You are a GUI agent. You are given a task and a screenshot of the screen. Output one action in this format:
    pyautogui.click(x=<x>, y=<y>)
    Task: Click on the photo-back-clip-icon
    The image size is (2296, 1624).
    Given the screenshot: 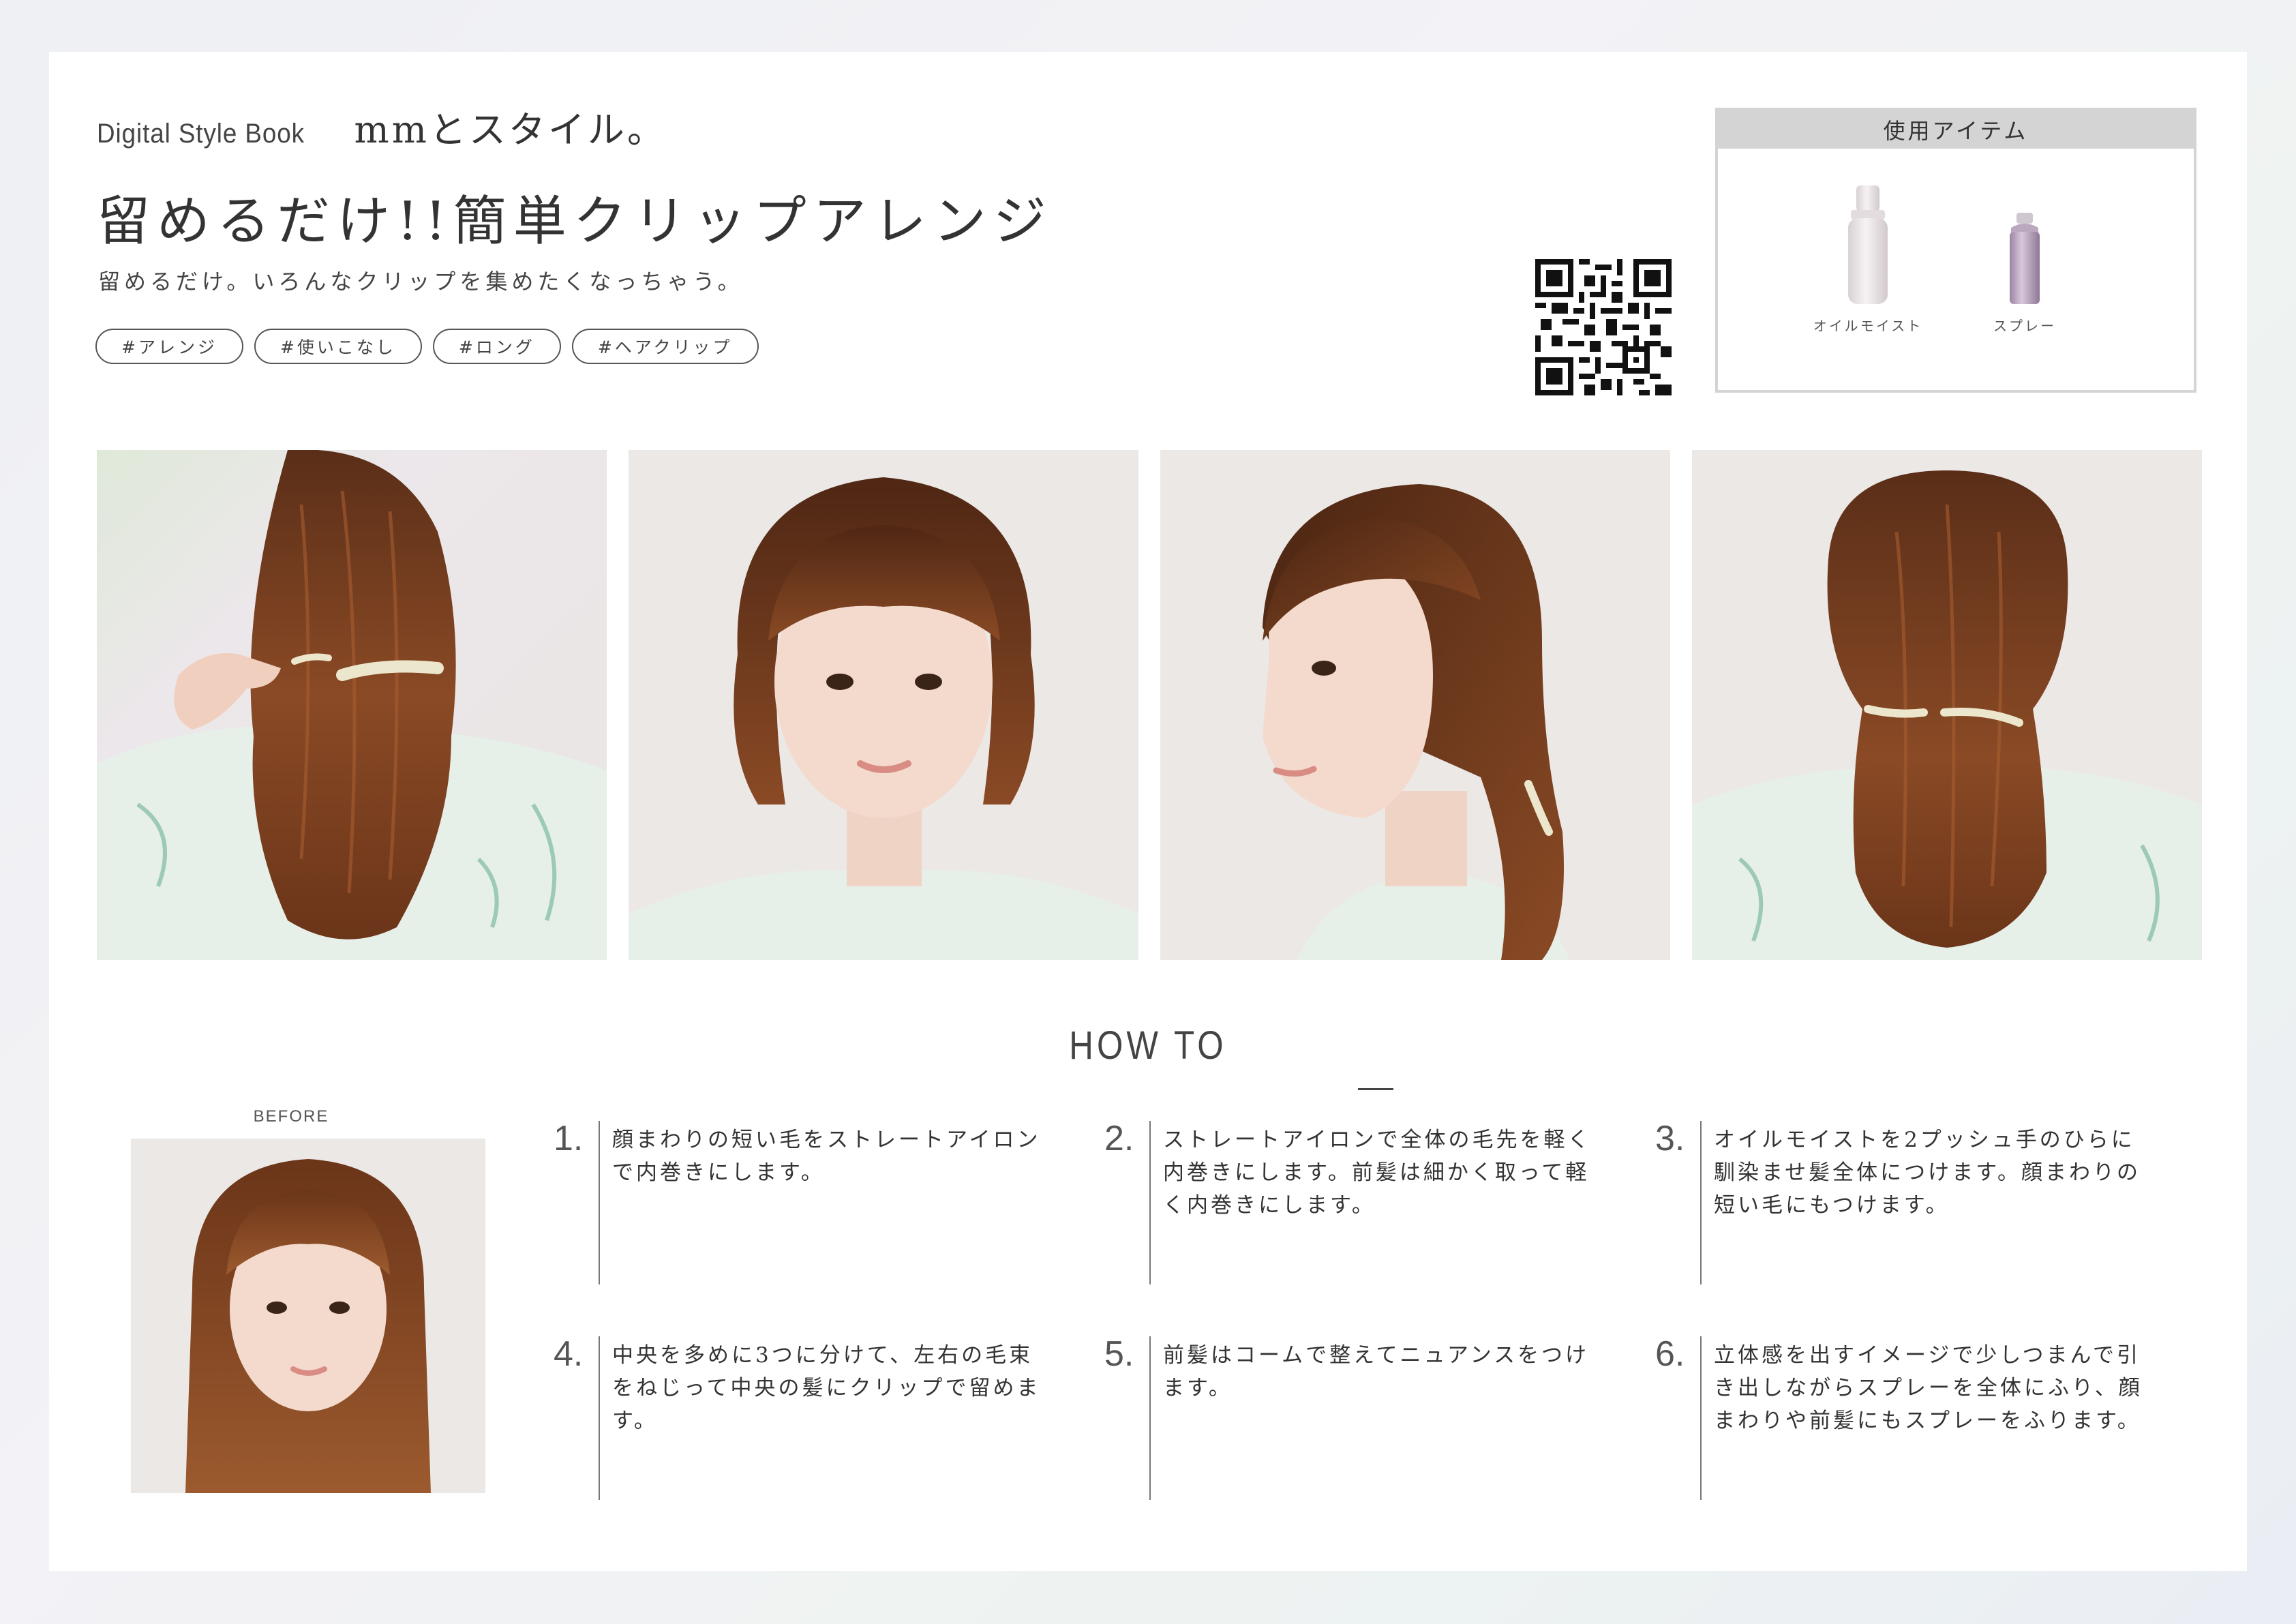 What is the action you would take?
    pyautogui.click(x=352, y=705)
    